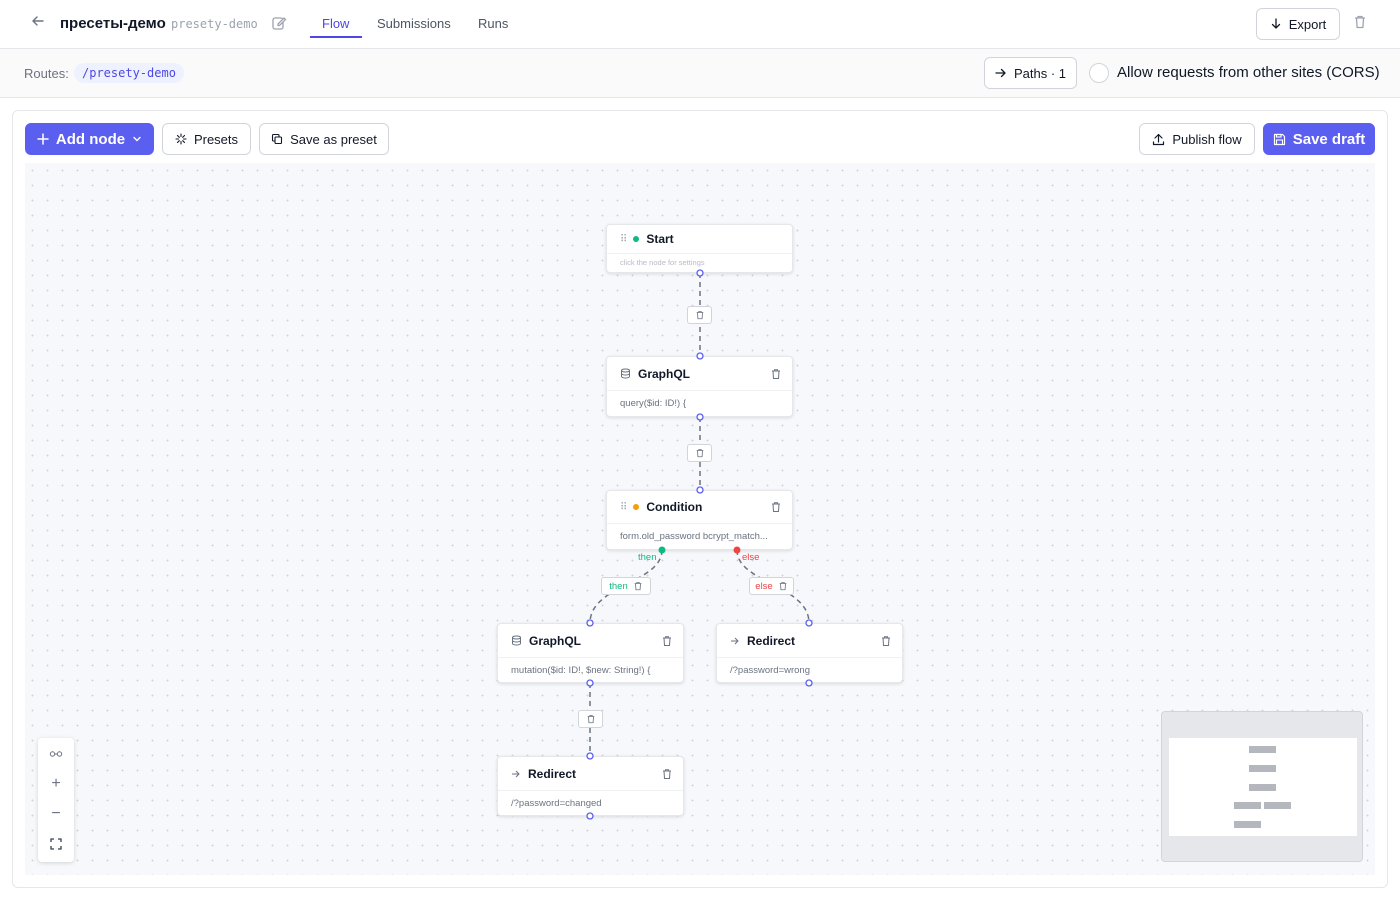 The width and height of the screenshot is (1400, 900). I want to click on save-as-preset-button: Save as preset, so click(324, 139).